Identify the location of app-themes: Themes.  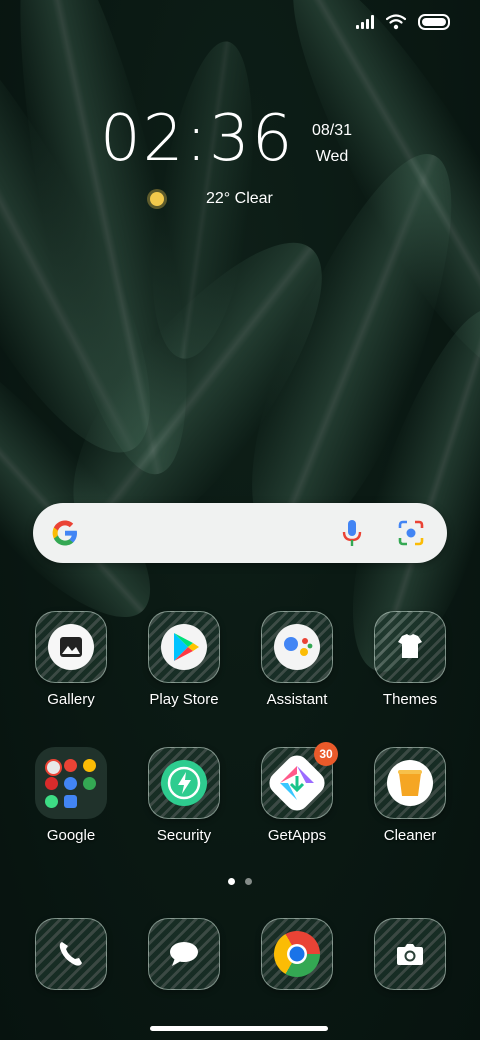
(410, 659).